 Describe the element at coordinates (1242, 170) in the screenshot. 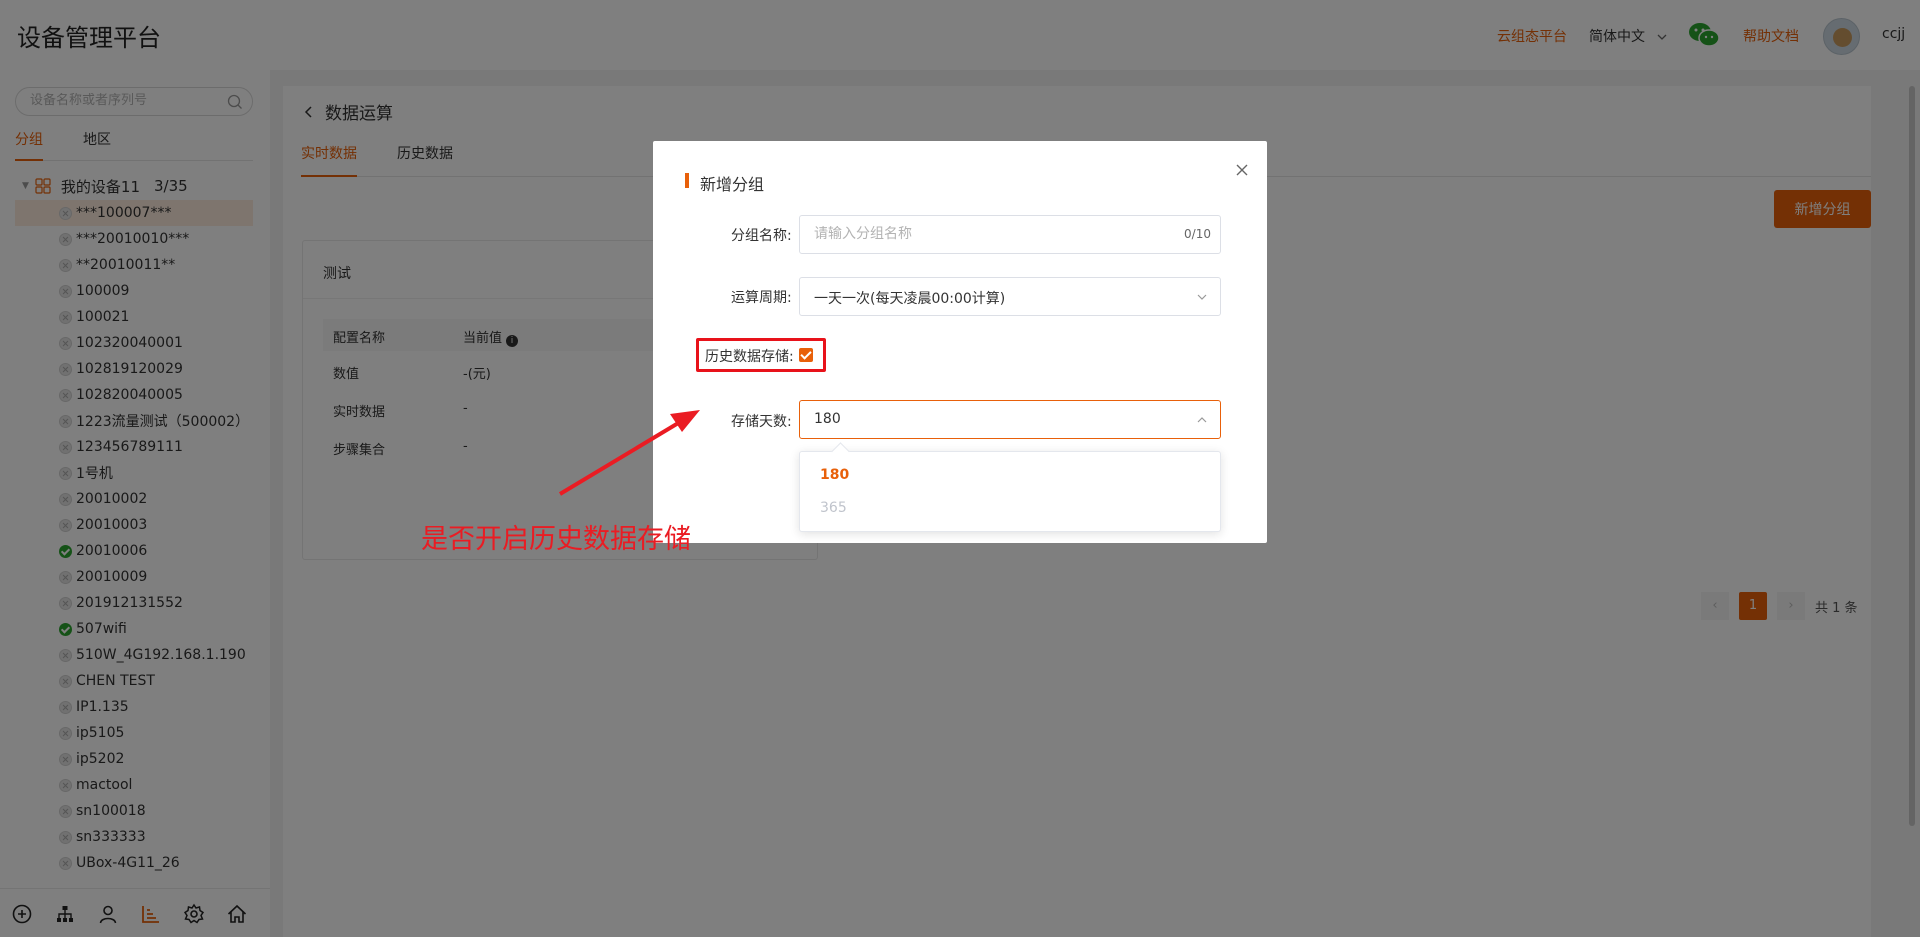

I see `close-icon` at that location.